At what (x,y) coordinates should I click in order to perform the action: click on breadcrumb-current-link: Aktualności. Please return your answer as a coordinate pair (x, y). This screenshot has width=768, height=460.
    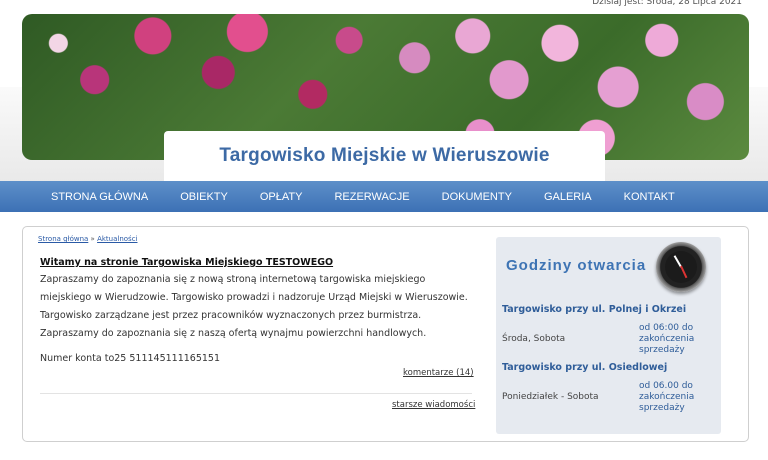
    Looking at the image, I should click on (117, 239).